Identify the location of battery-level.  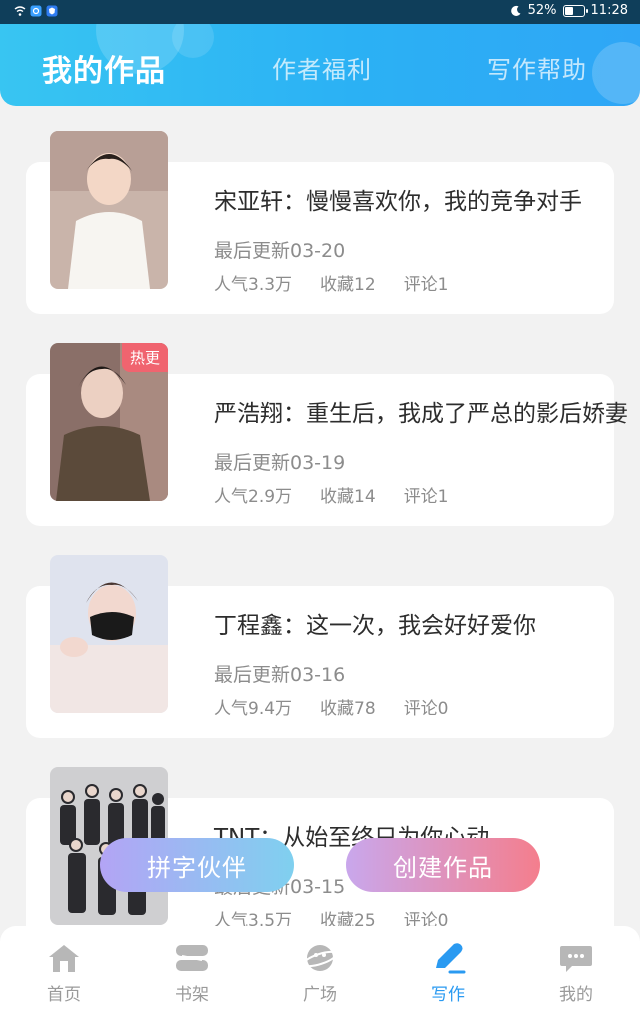
(568, 10).